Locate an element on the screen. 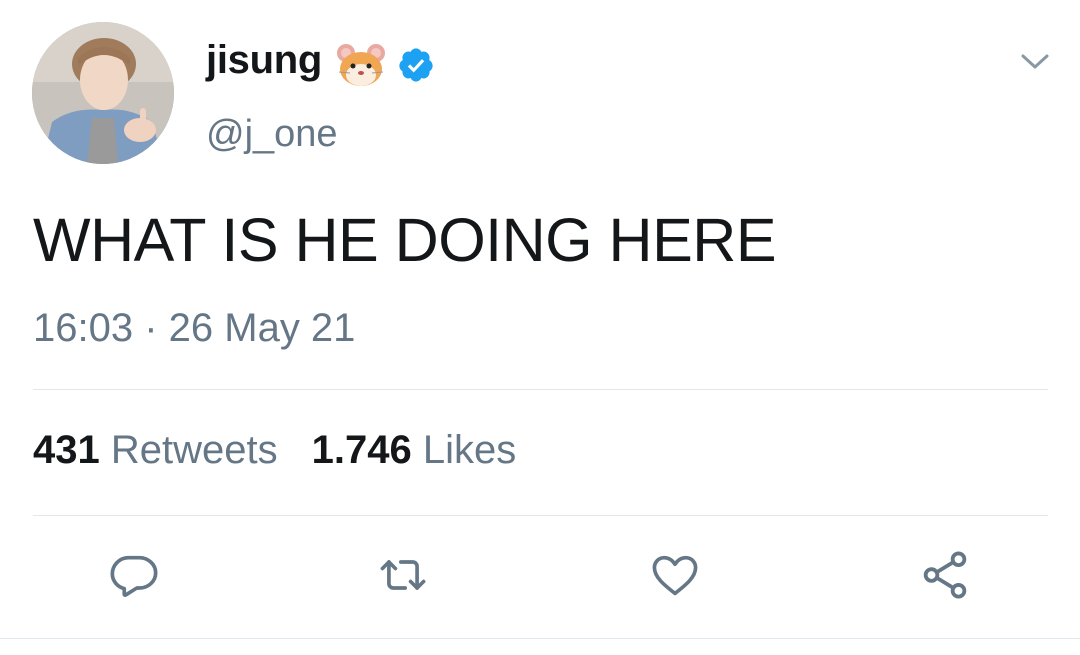  tweet-timestamp: 16:03 · 26 May 21 is located at coordinates (194, 328).